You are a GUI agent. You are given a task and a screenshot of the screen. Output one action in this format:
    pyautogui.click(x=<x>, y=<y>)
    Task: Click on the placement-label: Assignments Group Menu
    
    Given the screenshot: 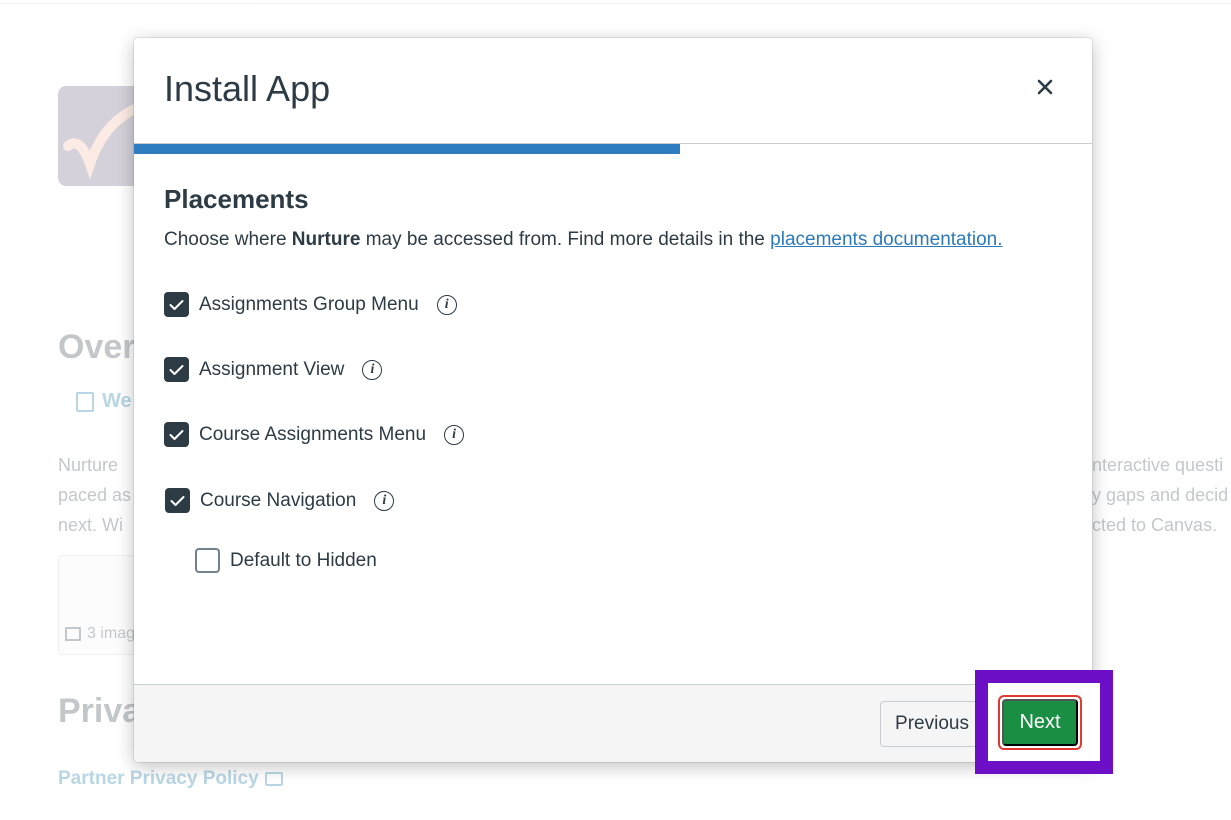 What is the action you would take?
    pyautogui.click(x=309, y=304)
    